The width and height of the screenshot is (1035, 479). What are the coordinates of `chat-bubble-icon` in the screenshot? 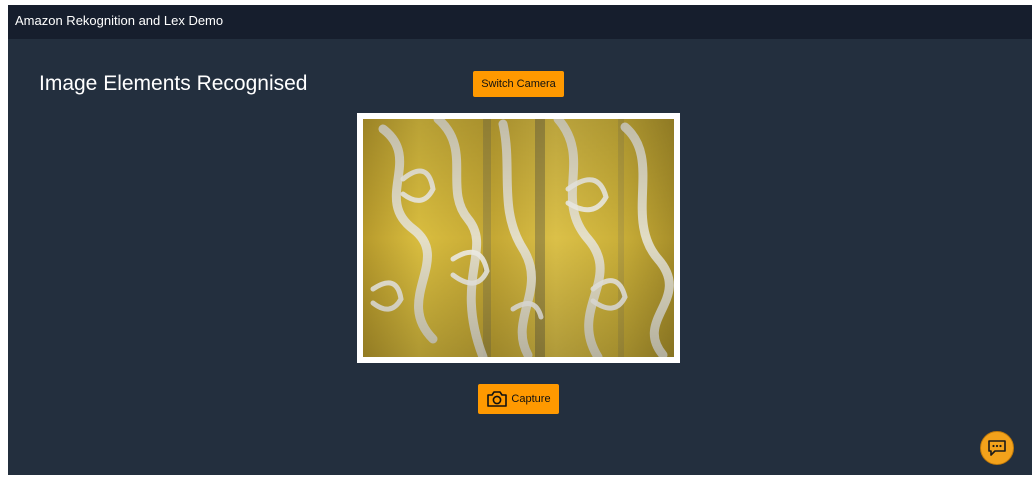 It's located at (997, 448).